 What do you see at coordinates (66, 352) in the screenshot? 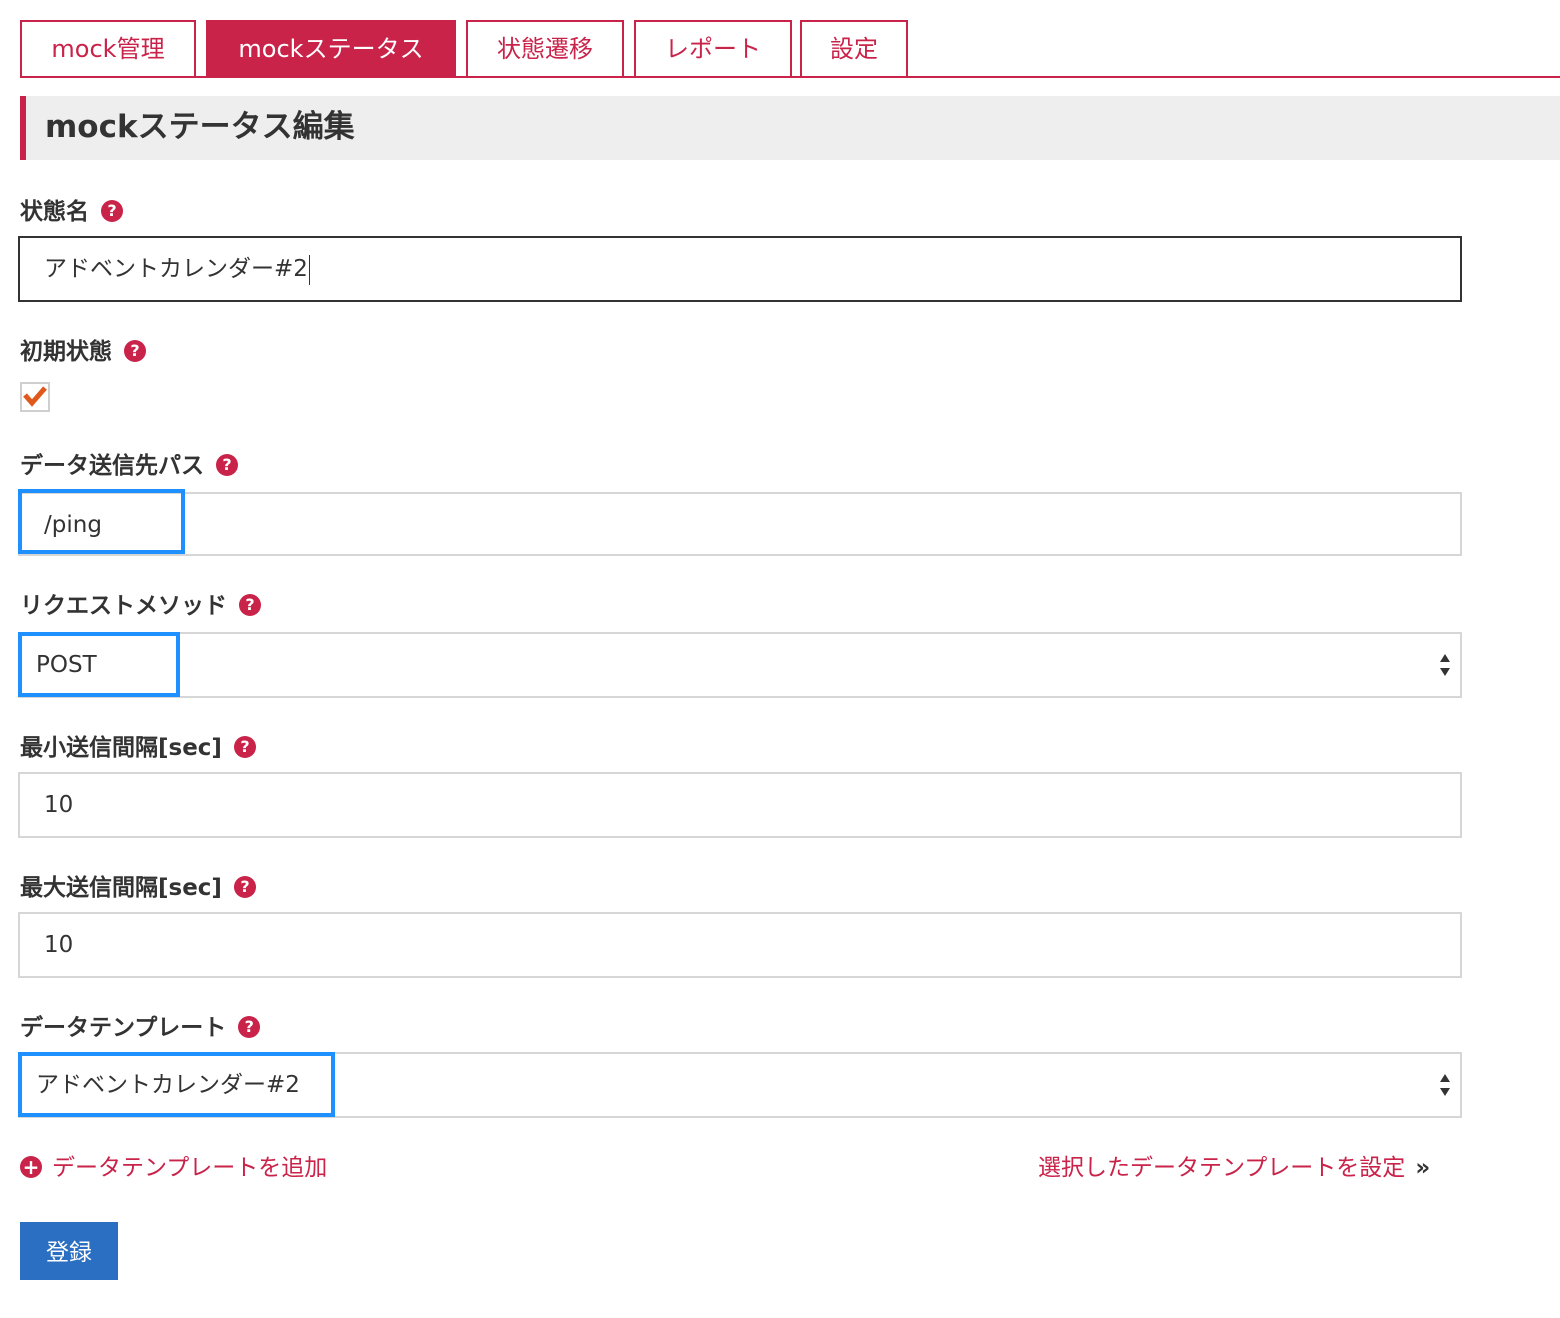
I see `initial-state-label-text: 初期状態` at bounding box center [66, 352].